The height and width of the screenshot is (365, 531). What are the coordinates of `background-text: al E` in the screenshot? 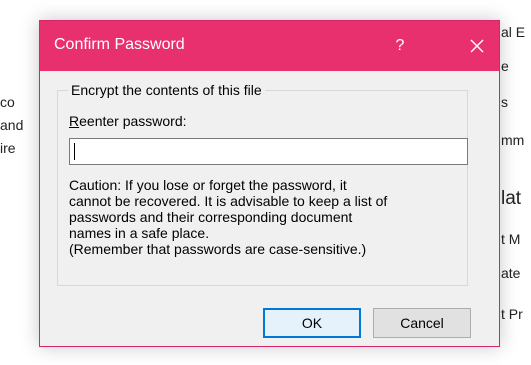 It's located at (513, 32).